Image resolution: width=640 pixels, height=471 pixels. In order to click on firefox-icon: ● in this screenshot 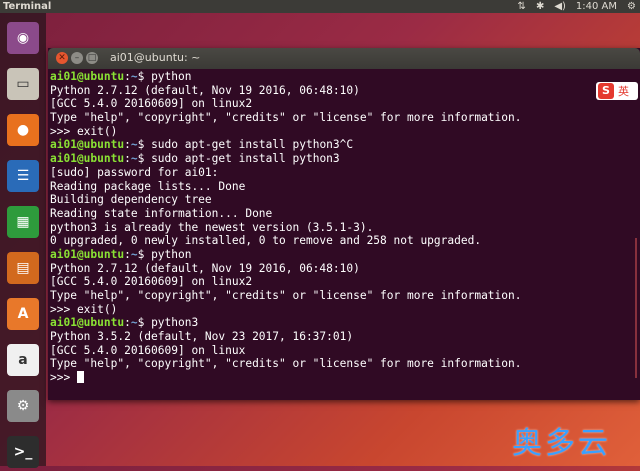, I will do `click(23, 130)`.